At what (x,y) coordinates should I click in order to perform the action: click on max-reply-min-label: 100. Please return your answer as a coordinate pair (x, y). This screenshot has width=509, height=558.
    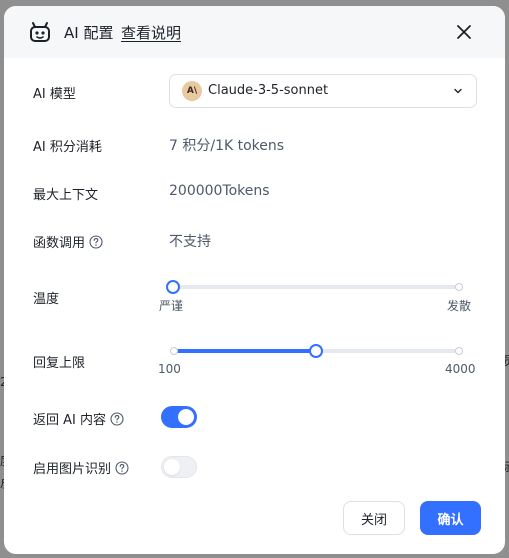
    Looking at the image, I should click on (169, 369).